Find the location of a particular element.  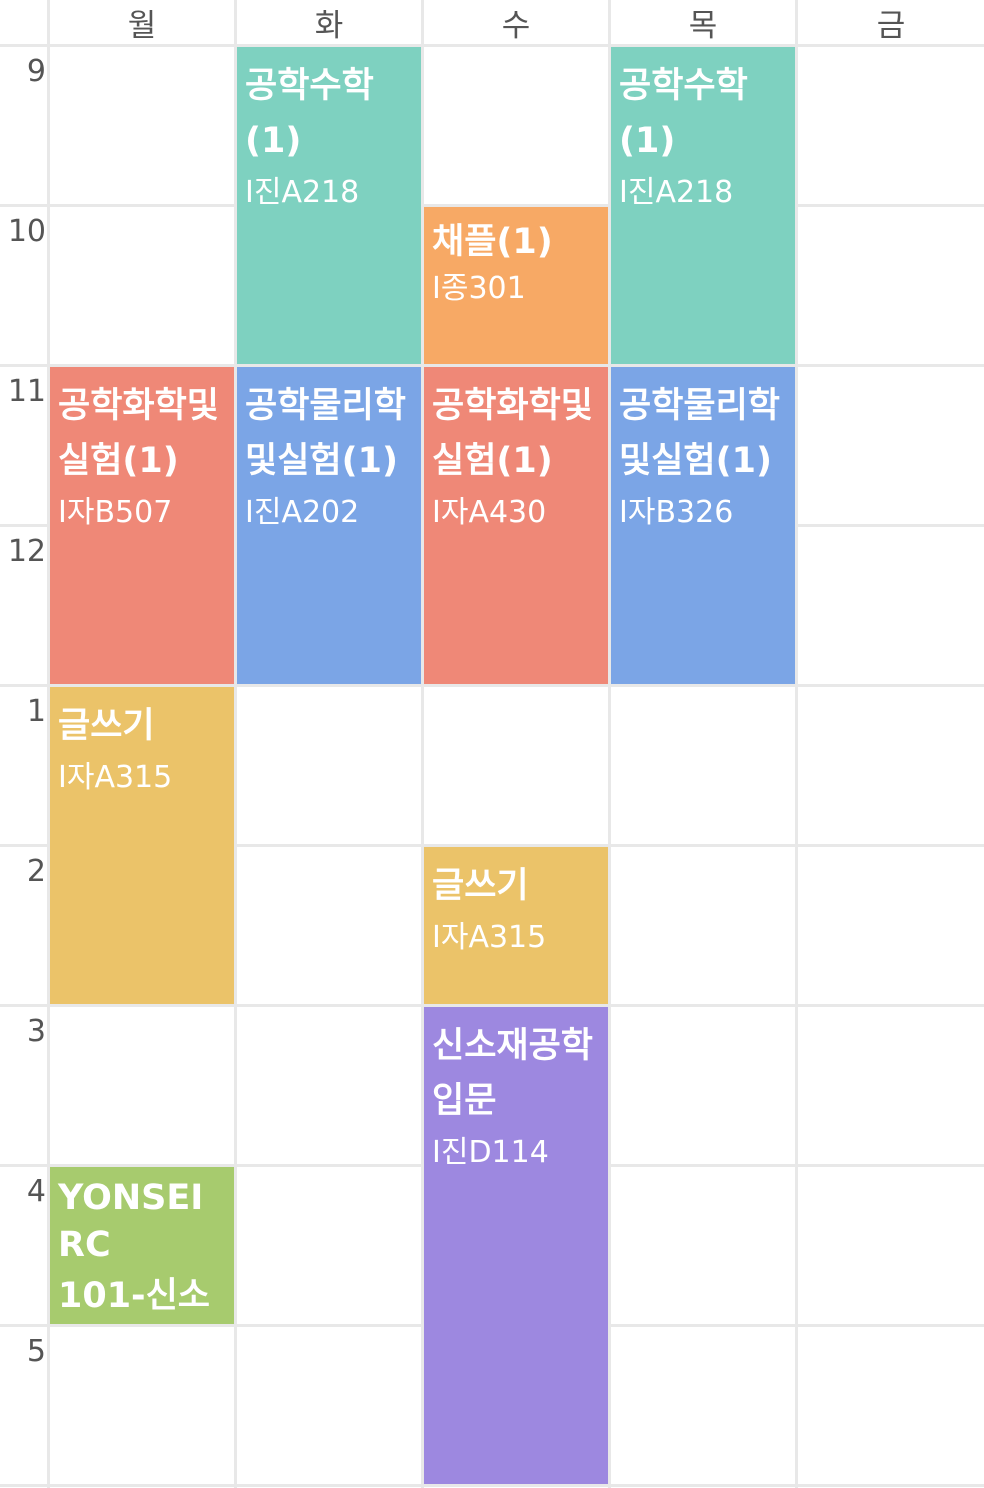

course-title: YONSEI RC is located at coordinates (131, 1221).